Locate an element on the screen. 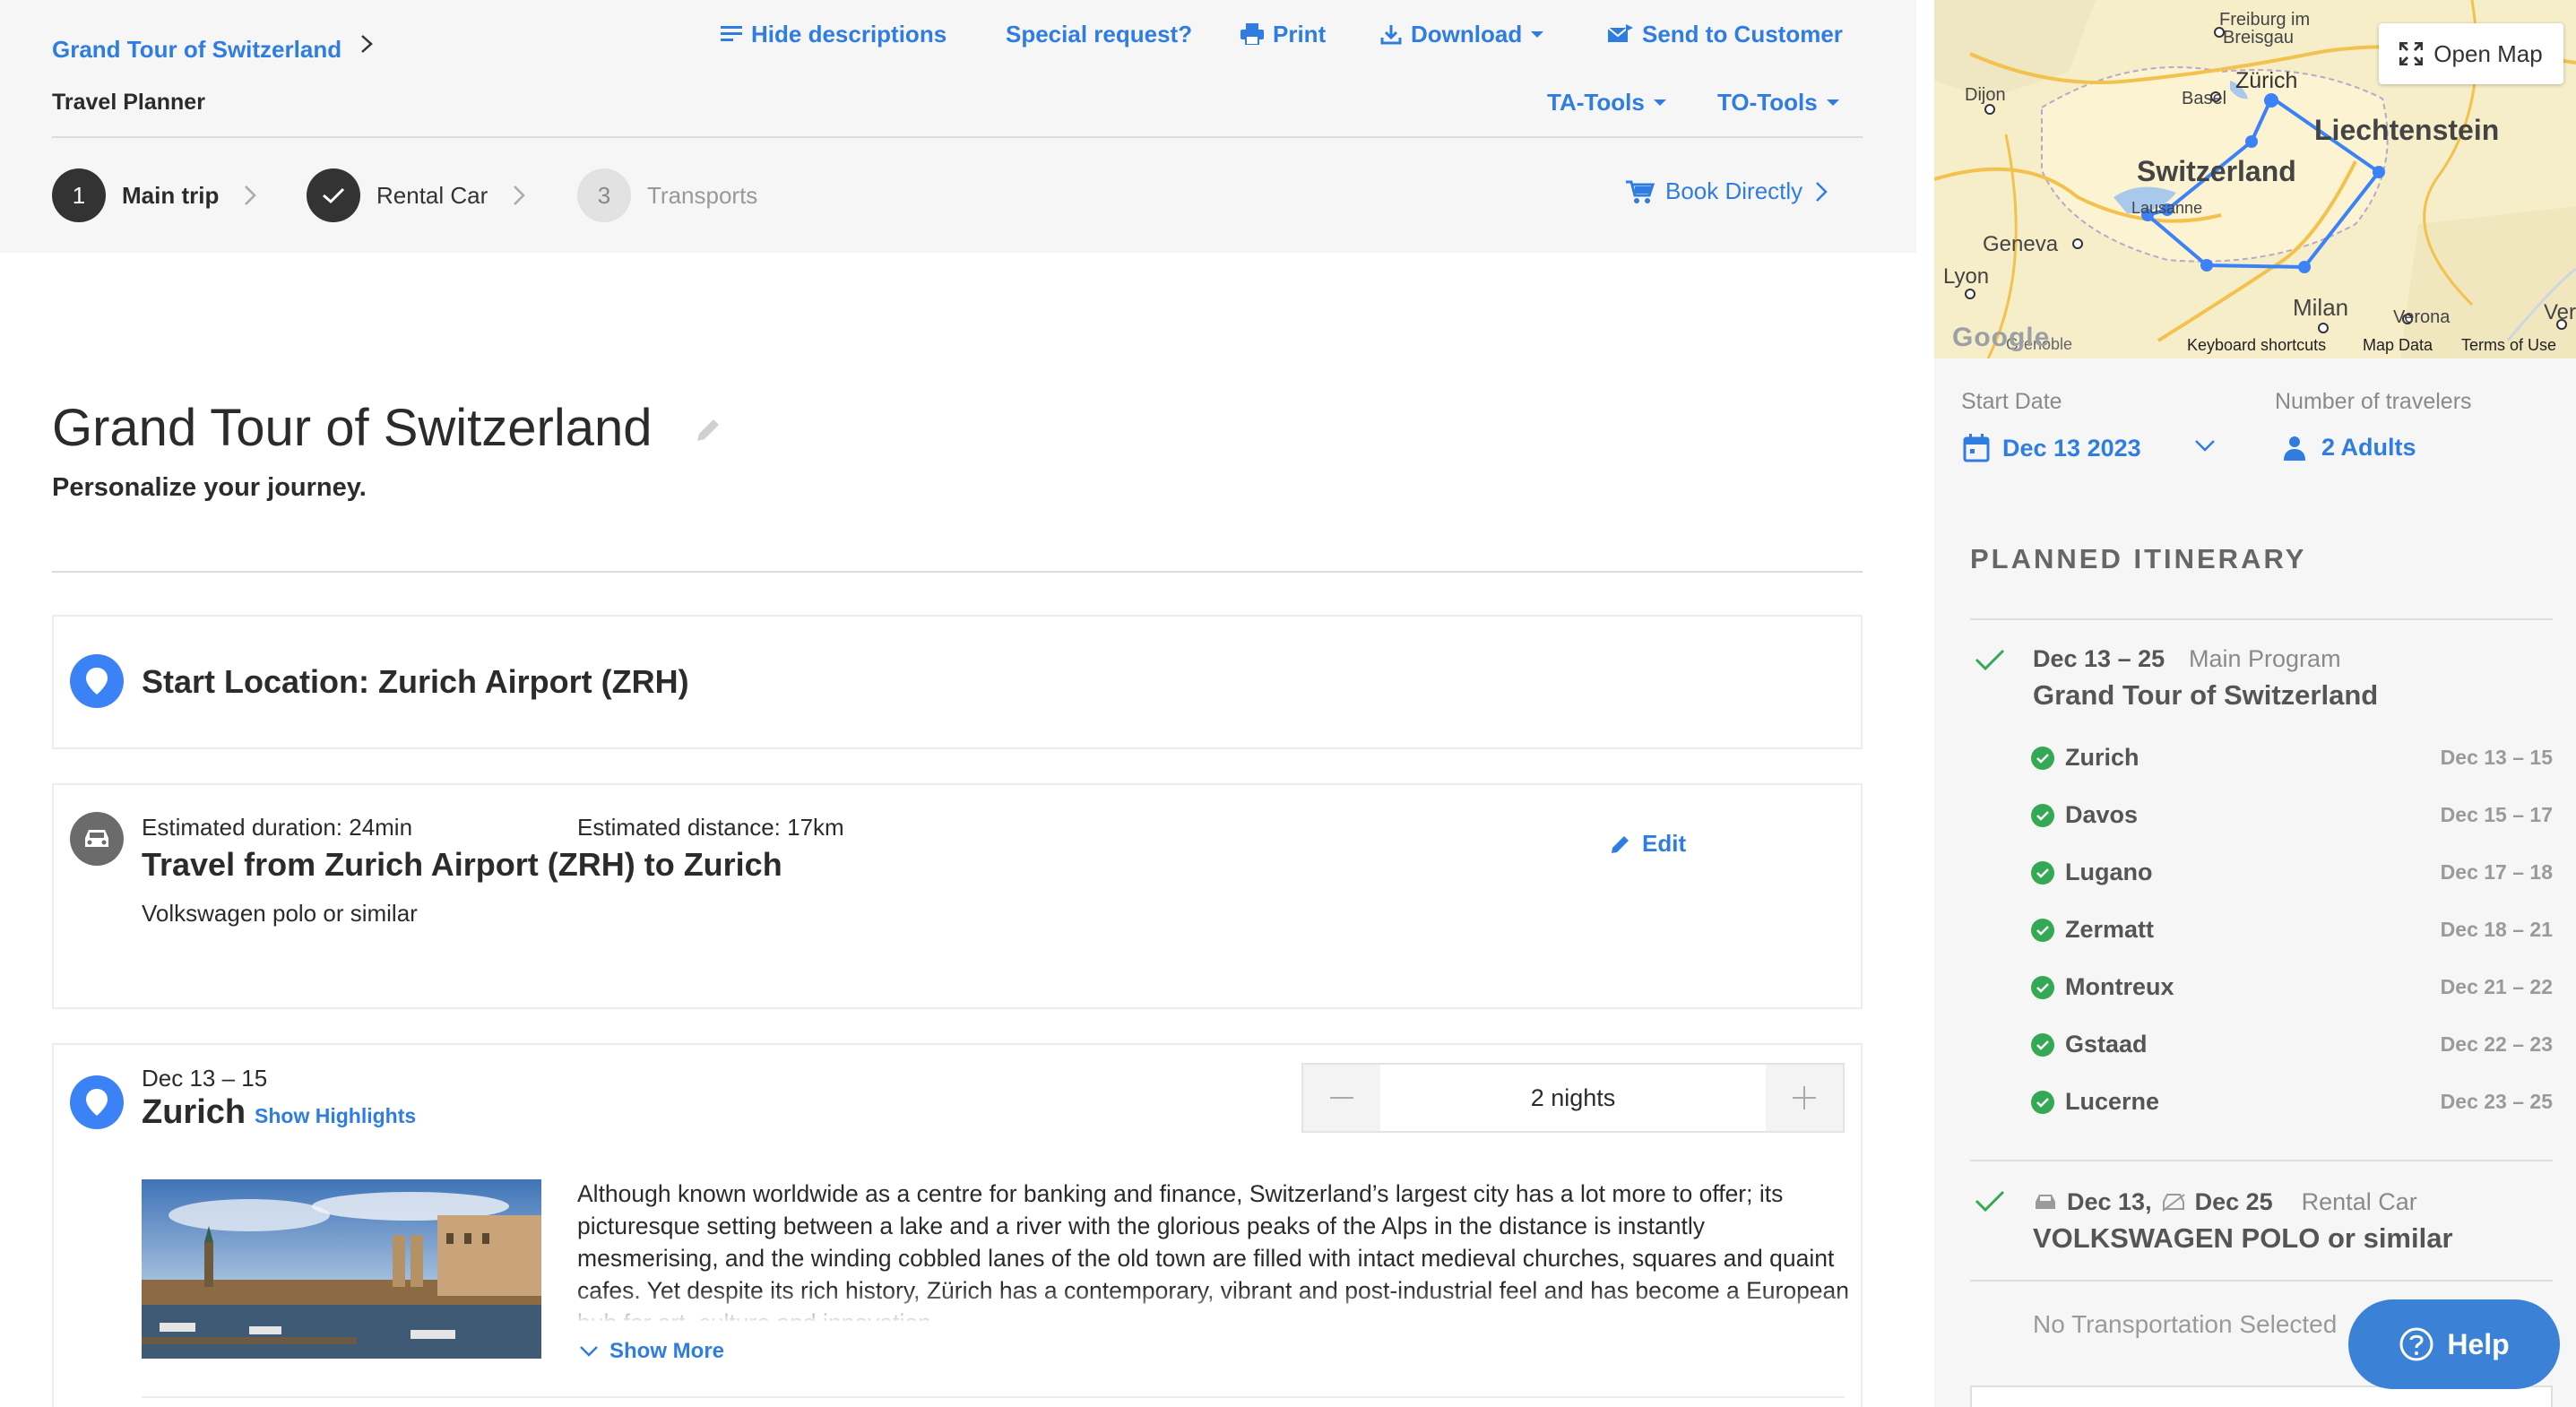 This screenshot has width=2576, height=1407. decrease-nights-button is located at coordinates (1341, 1098).